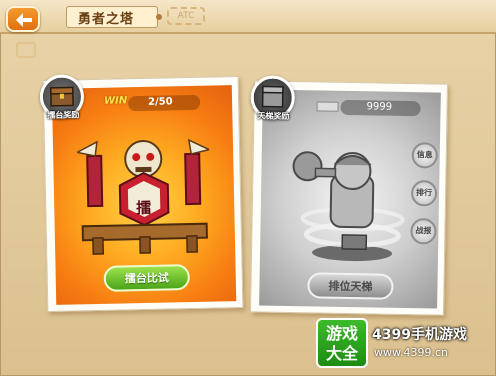 The height and width of the screenshot is (376, 496). Describe the element at coordinates (63, 115) in the screenshot. I see `arena-reward-label: 擂台奖励` at that location.